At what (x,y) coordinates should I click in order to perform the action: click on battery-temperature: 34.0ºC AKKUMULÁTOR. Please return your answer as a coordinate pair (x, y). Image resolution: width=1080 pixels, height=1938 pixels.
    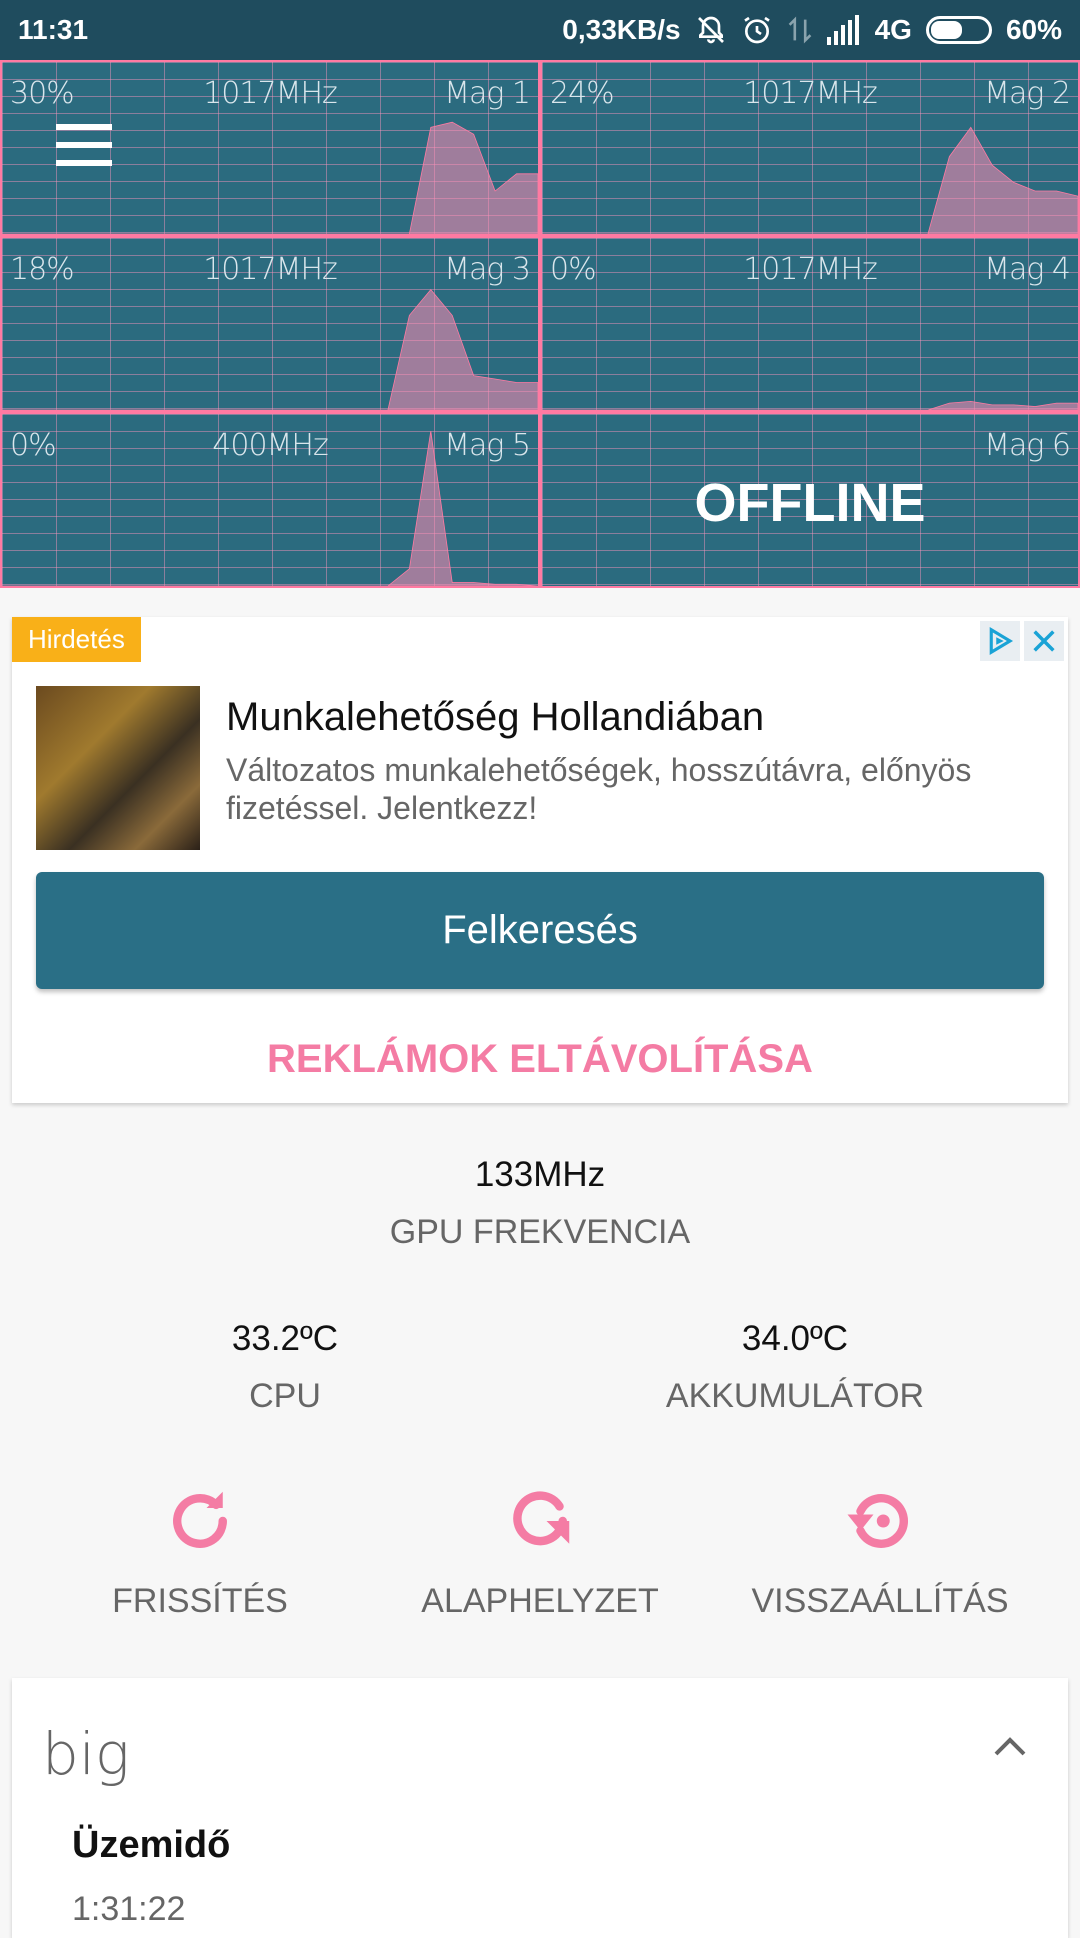
    Looking at the image, I should click on (795, 1367).